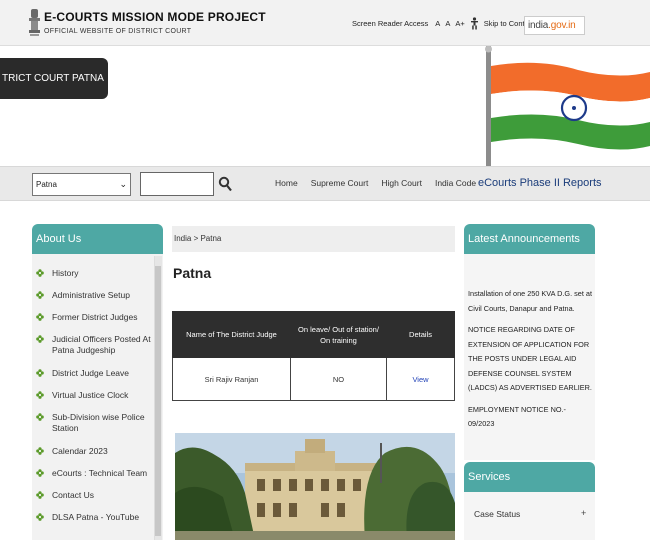 The height and width of the screenshot is (540, 650). I want to click on site-subtitle: OFFICIAL WEBSITE OF DISTRICT COURT, so click(118, 31).